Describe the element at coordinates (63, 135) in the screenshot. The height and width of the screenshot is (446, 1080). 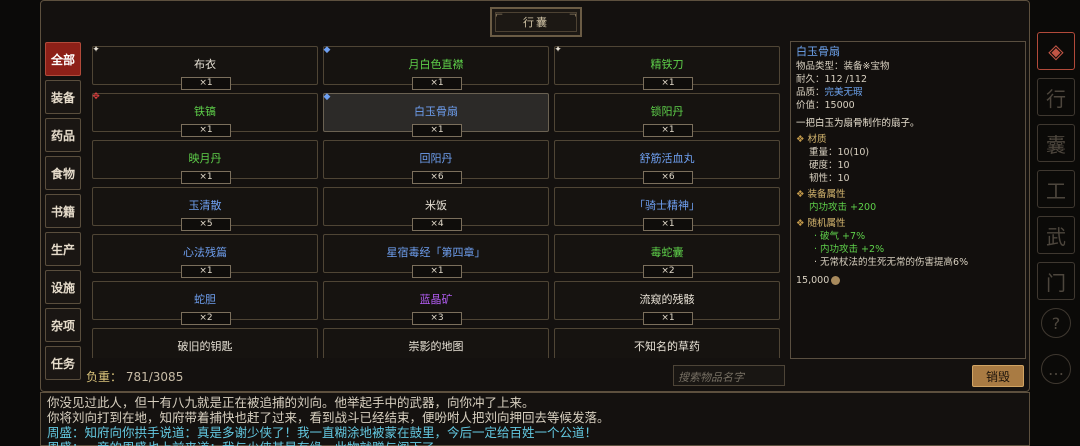
I see `tab-category: 药品` at that location.